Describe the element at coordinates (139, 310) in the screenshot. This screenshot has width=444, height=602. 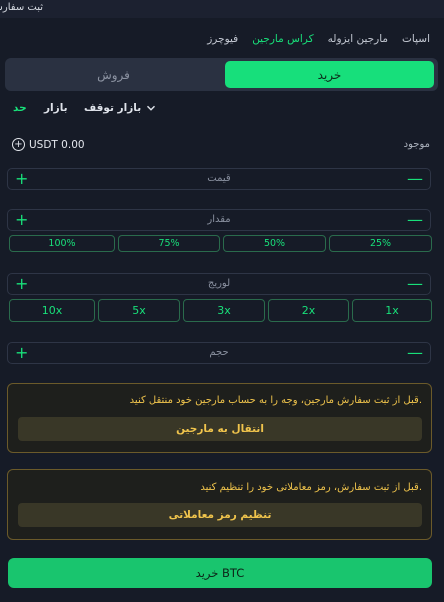
I see `leverage-chip-5x: 5x` at that location.